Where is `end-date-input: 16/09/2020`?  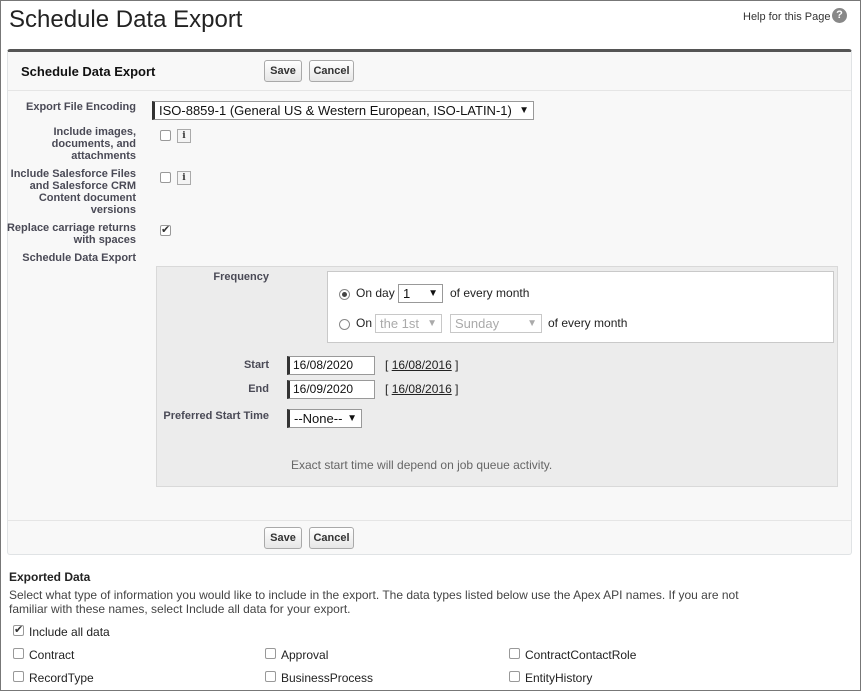 end-date-input: 16/09/2020 is located at coordinates (331, 389).